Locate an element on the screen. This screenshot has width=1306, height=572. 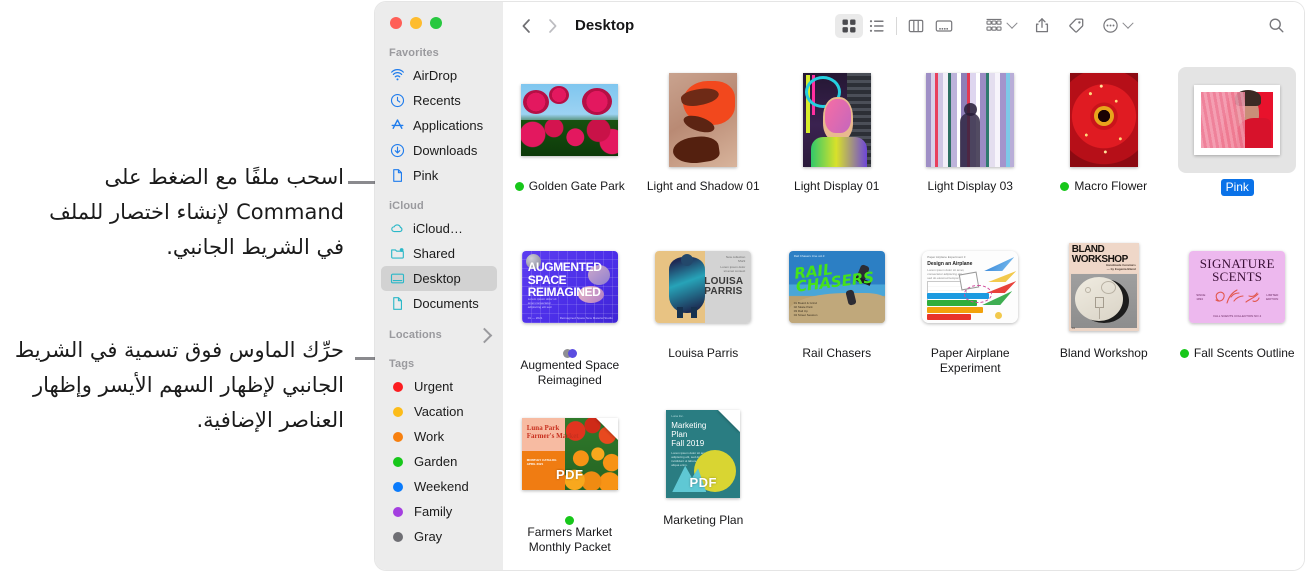
sidebar-item-label: Weekend is located at coordinates (441, 486).